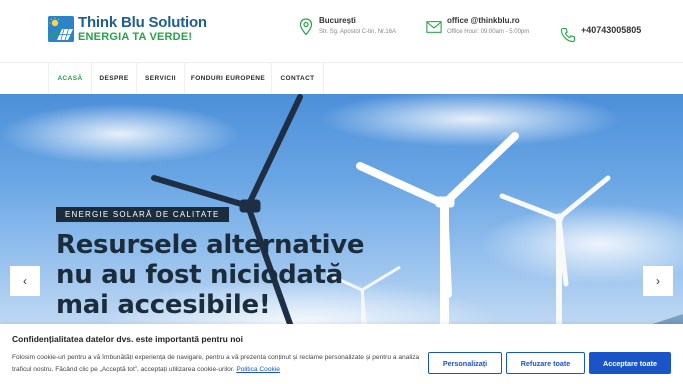 The width and height of the screenshot is (683, 384). What do you see at coordinates (465, 363) in the screenshot?
I see `customize-button: Personalizați` at bounding box center [465, 363].